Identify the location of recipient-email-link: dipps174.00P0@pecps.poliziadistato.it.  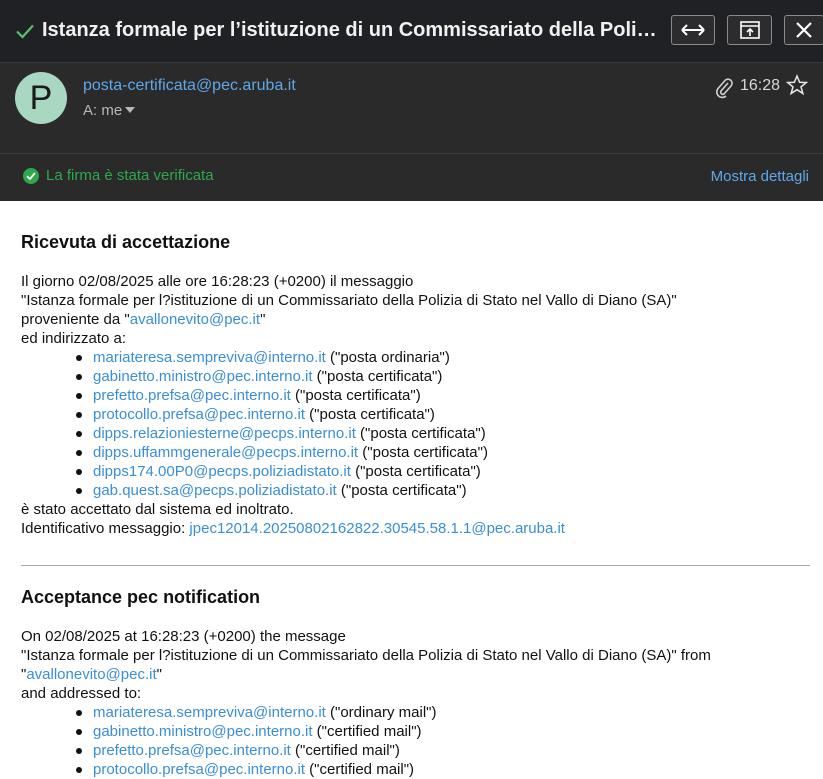
(222, 471).